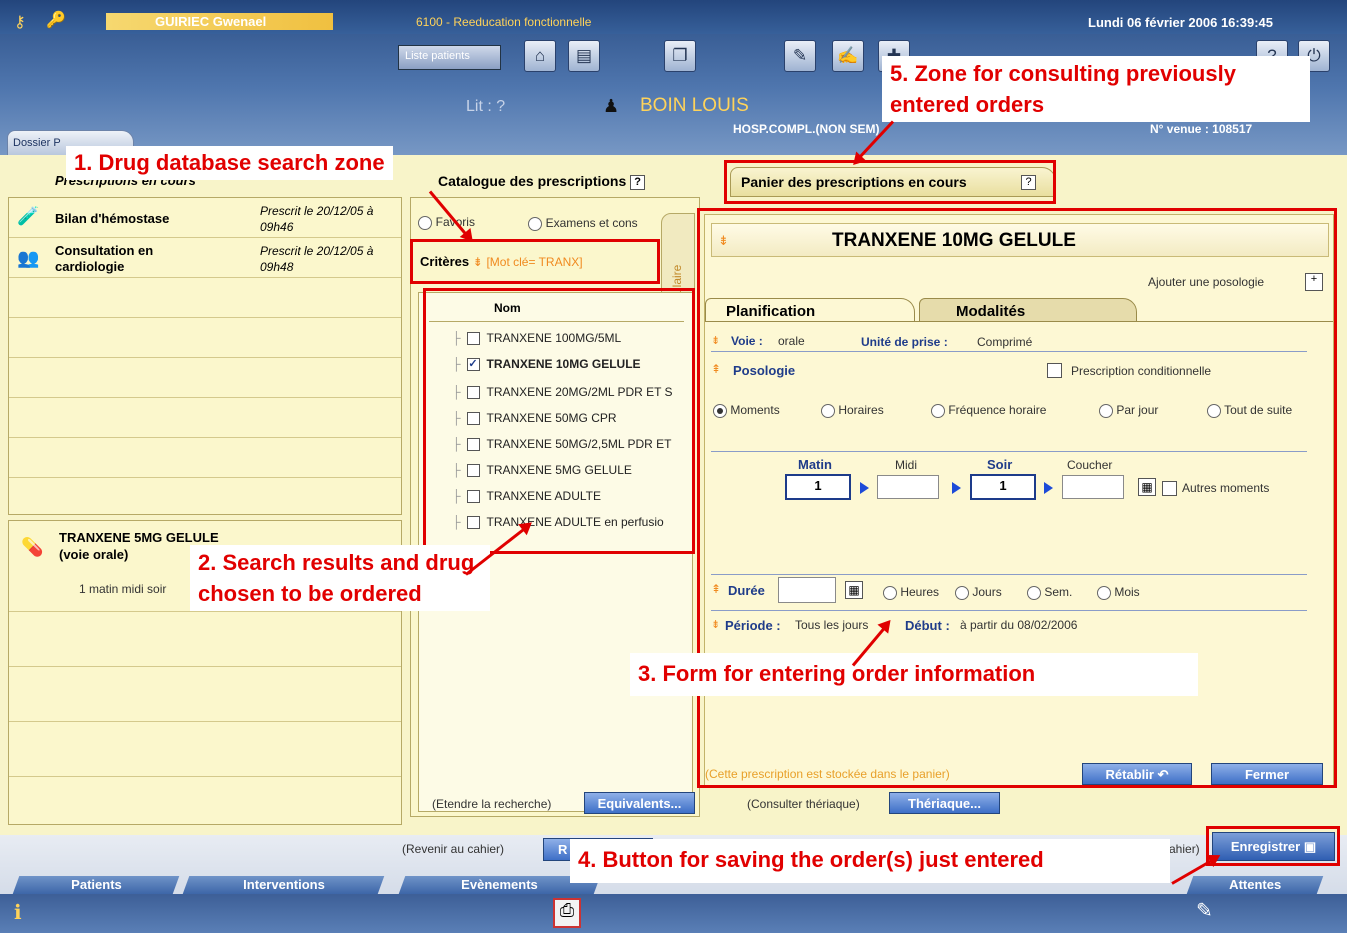 Image resolution: width=1347 pixels, height=933 pixels. I want to click on bottom-toolbar: ℹ ⎙ ✎, so click(673, 913).